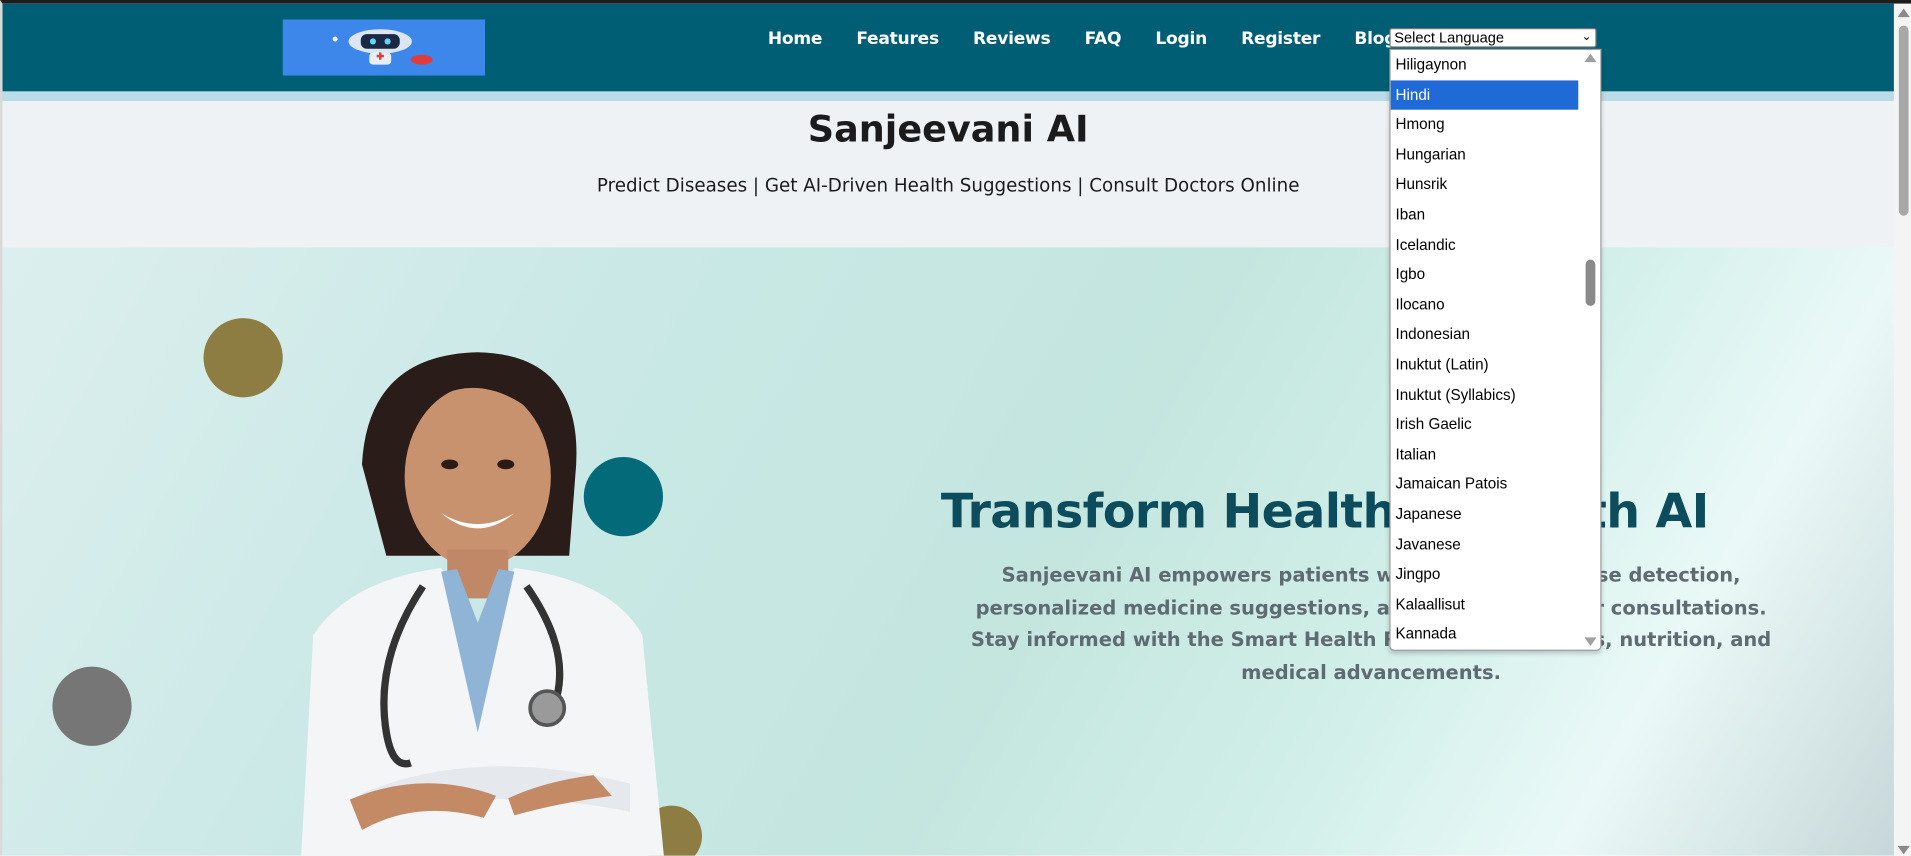  What do you see at coordinates (1485, 65) in the screenshot?
I see `language-option: Hiligaynon` at bounding box center [1485, 65].